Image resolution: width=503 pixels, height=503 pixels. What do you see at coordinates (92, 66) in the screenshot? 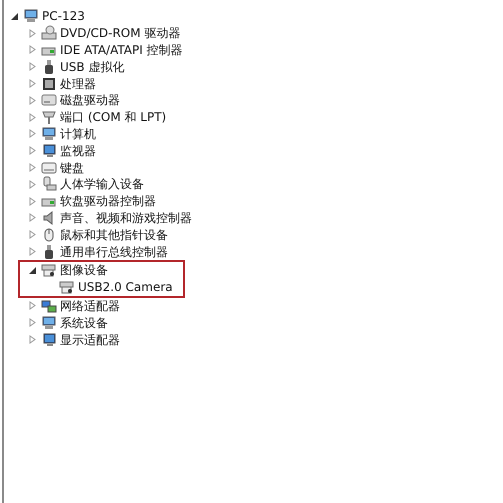
I see `tree-item: USB 虚拟化` at bounding box center [92, 66].